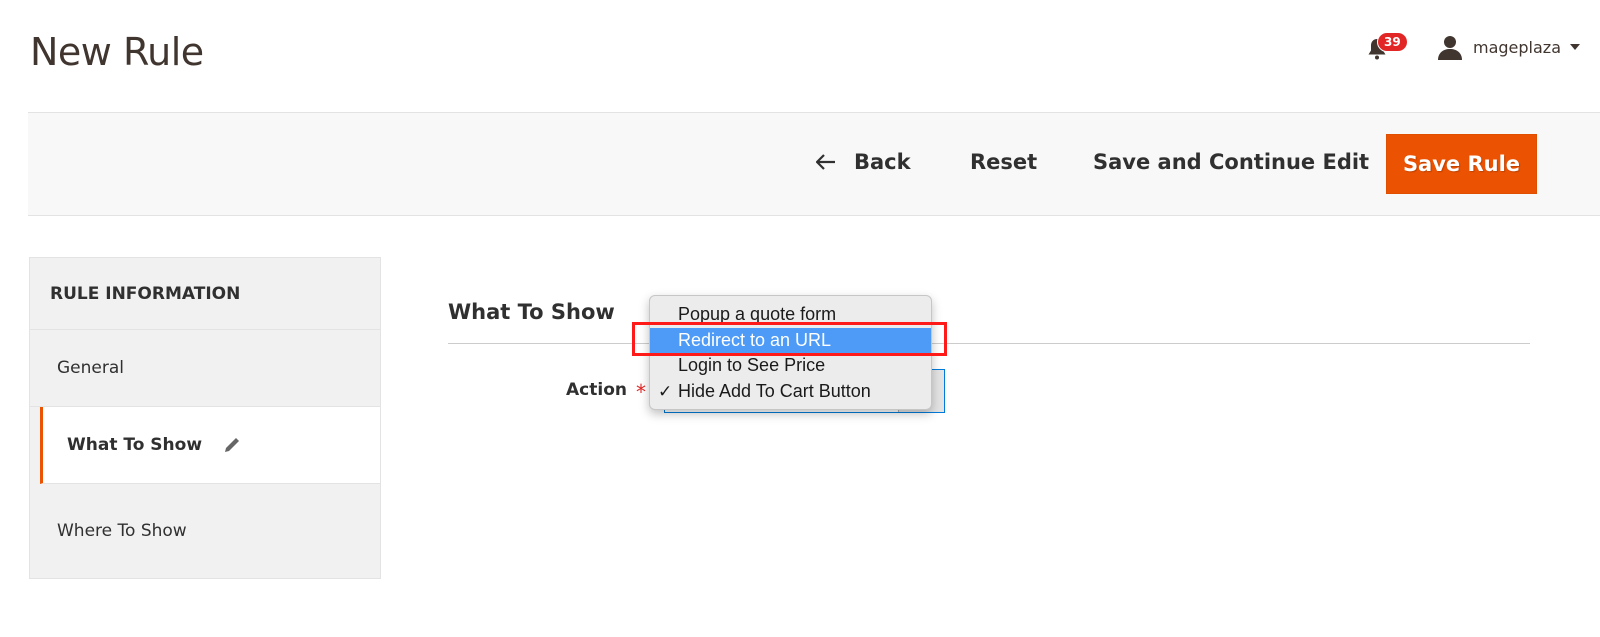  Describe the element at coordinates (989, 343) in the screenshot. I see `section-divider` at that location.